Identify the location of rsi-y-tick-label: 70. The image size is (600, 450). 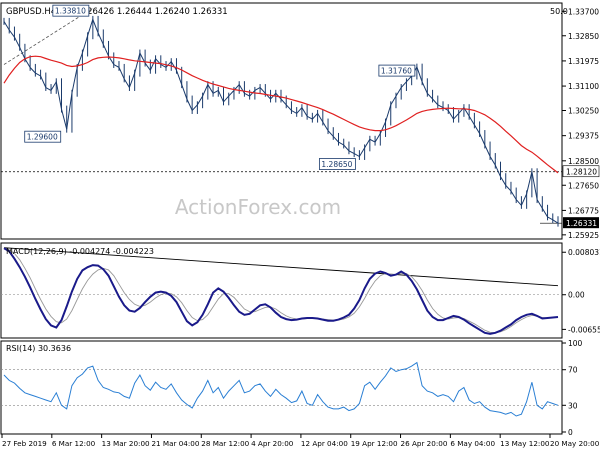
(573, 370).